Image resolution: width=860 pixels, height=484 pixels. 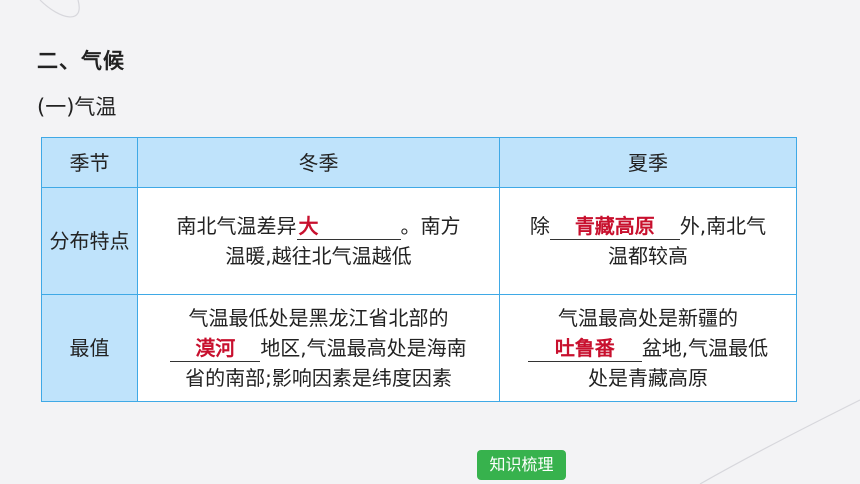 What do you see at coordinates (318, 318) in the screenshot?
I see `text-fragment: 气温最低处是黑龙江省北部的` at bounding box center [318, 318].